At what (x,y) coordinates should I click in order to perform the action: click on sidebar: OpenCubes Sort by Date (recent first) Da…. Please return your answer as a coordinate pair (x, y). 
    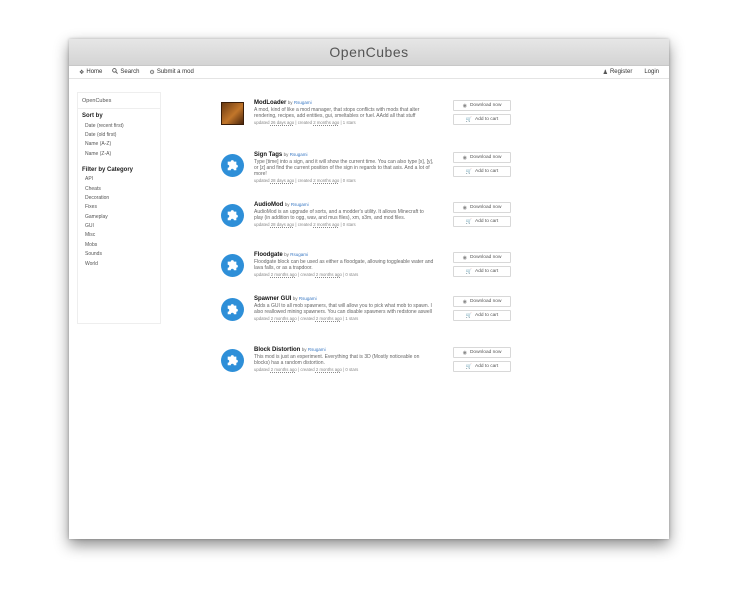
    Looking at the image, I should click on (119, 208).